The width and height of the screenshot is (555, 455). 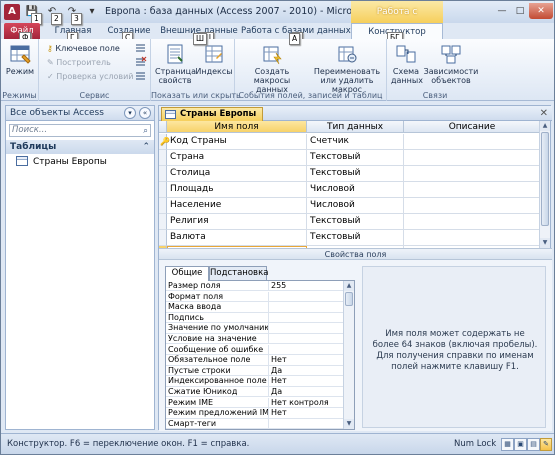 What do you see at coordinates (20, 59) in the screenshot?
I see `view-button: Режим` at bounding box center [20, 59].